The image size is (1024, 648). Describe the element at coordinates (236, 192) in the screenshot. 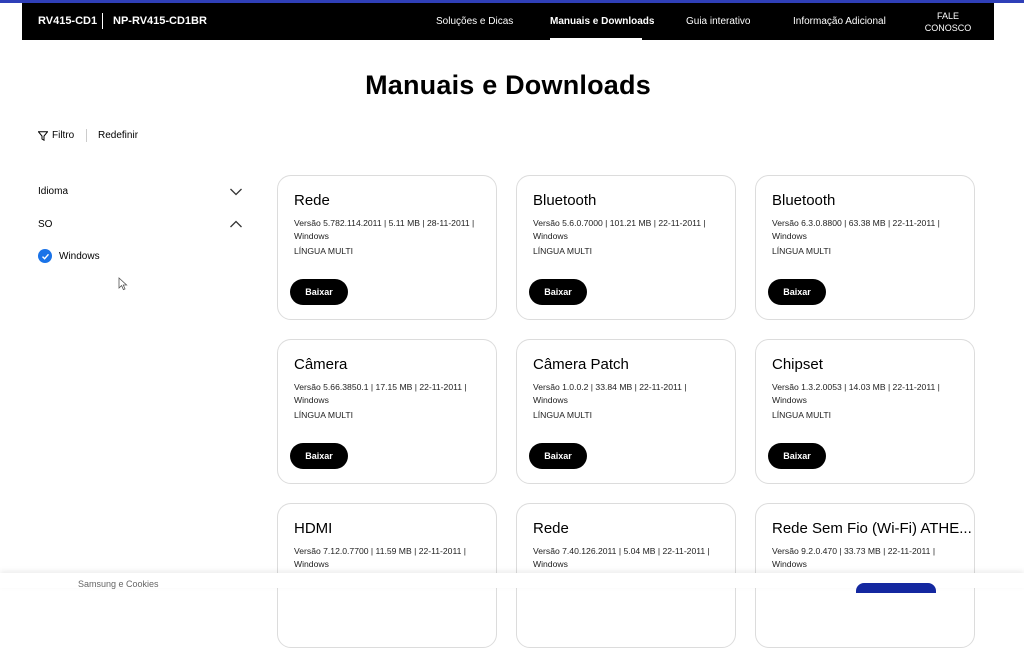

I see `chevron-down-icon` at that location.